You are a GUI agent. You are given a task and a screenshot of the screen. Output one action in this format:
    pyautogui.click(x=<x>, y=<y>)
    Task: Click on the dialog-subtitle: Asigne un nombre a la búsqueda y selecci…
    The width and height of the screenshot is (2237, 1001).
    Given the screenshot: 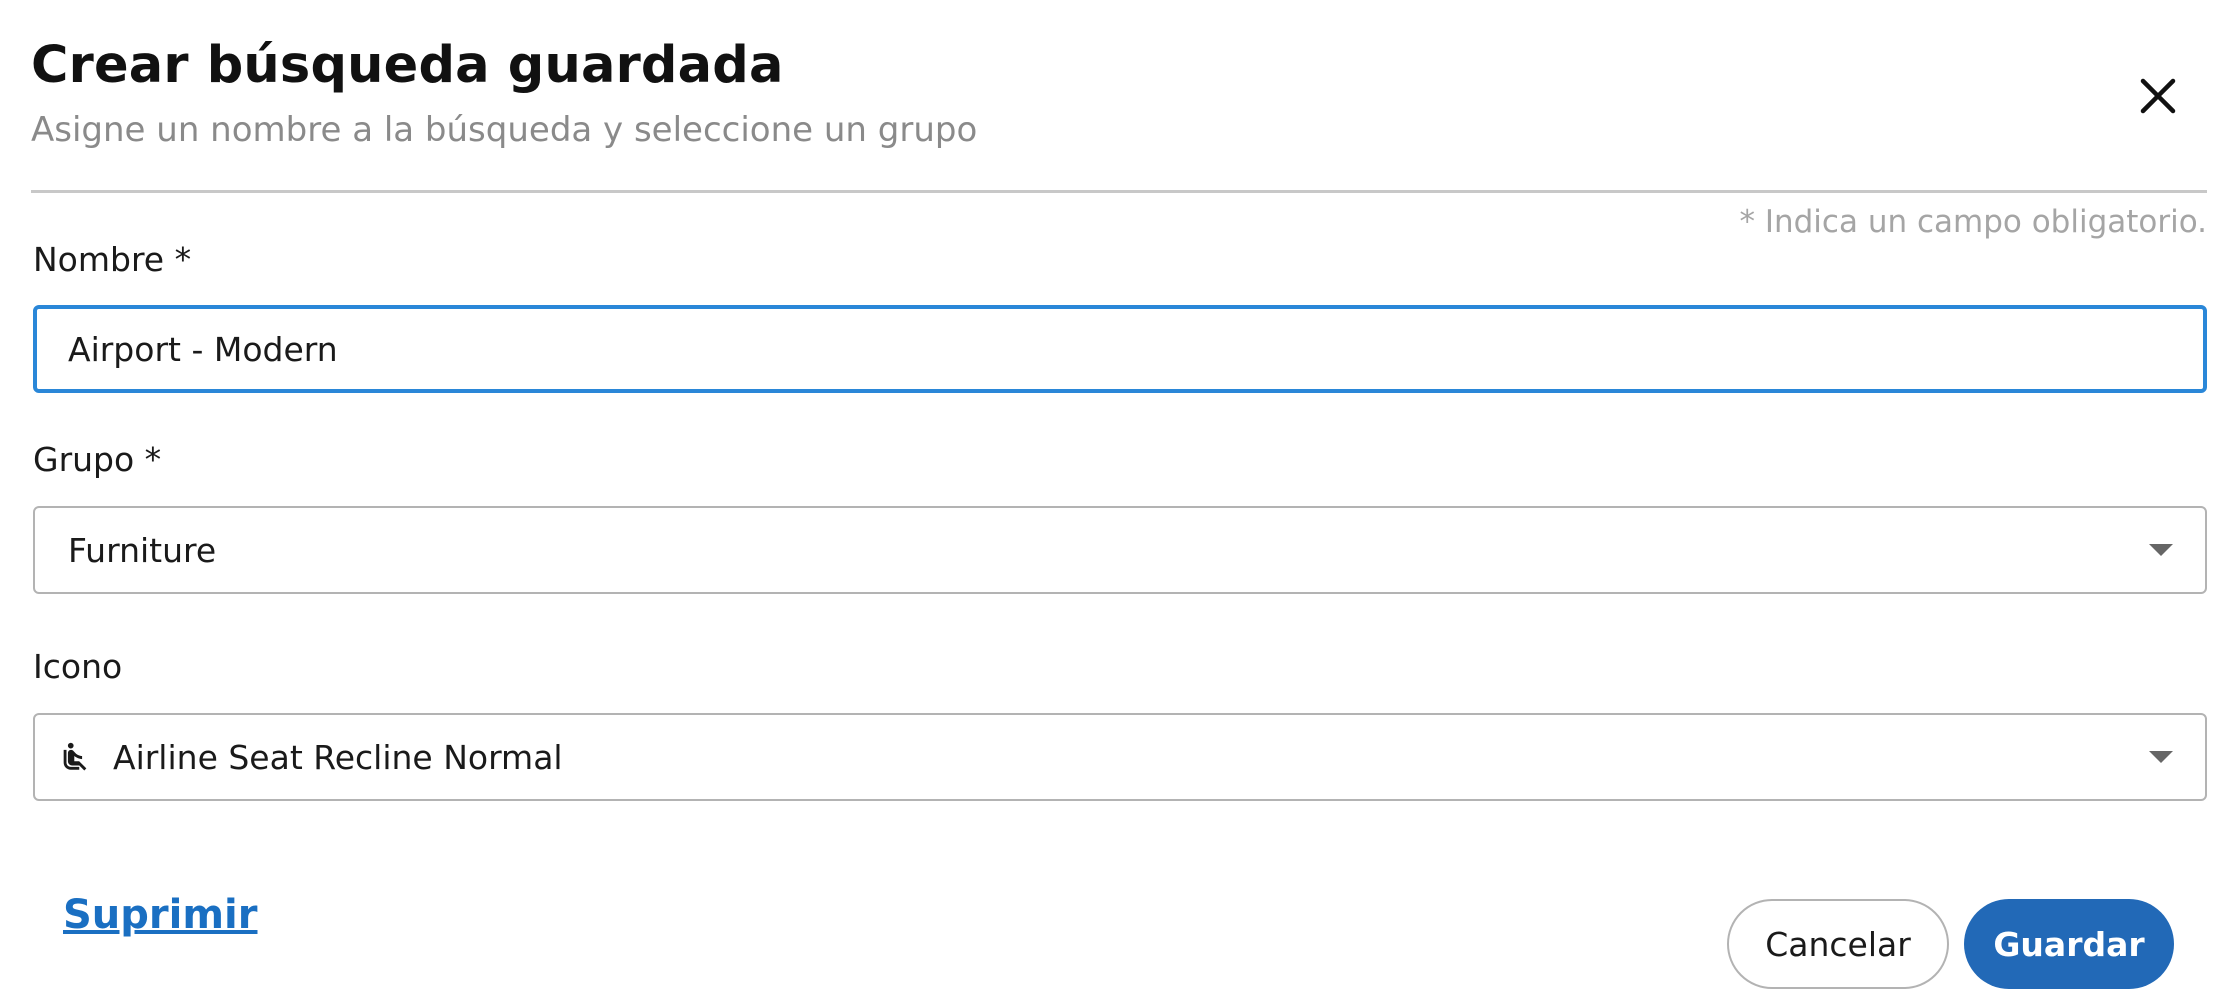 What is the action you would take?
    pyautogui.click(x=504, y=130)
    